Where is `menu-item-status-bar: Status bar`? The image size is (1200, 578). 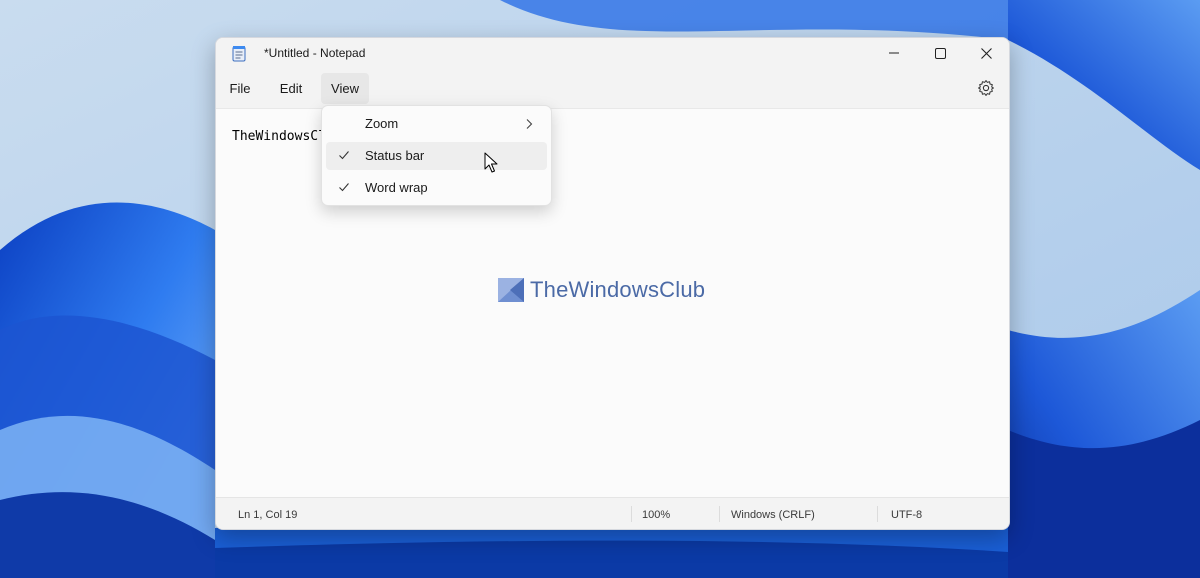 menu-item-status-bar: Status bar is located at coordinates (436, 156).